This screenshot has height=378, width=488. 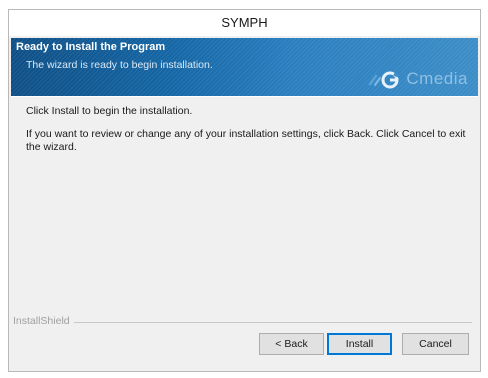 I want to click on brand-logo: Cmedia, so click(x=418, y=79).